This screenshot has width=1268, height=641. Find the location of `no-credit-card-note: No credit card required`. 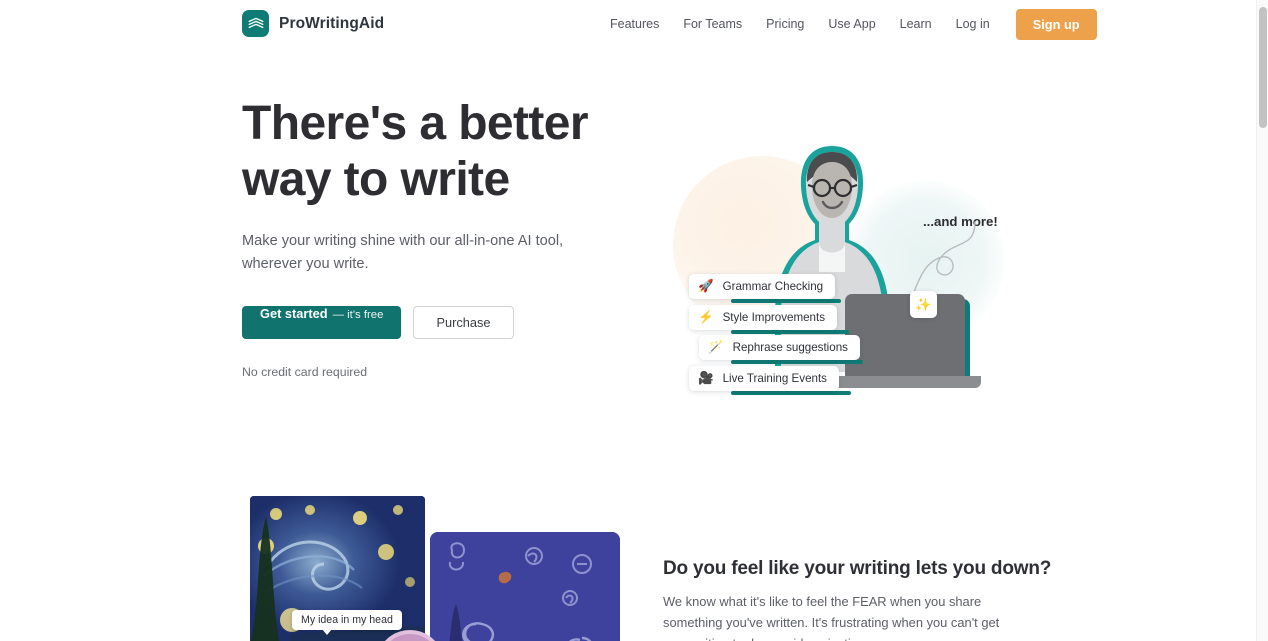

no-credit-card-note: No credit card required is located at coordinates (305, 371).